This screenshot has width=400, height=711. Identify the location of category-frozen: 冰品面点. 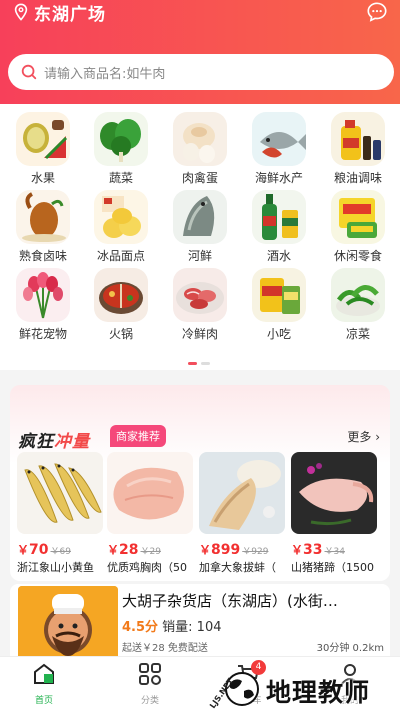
(121, 227).